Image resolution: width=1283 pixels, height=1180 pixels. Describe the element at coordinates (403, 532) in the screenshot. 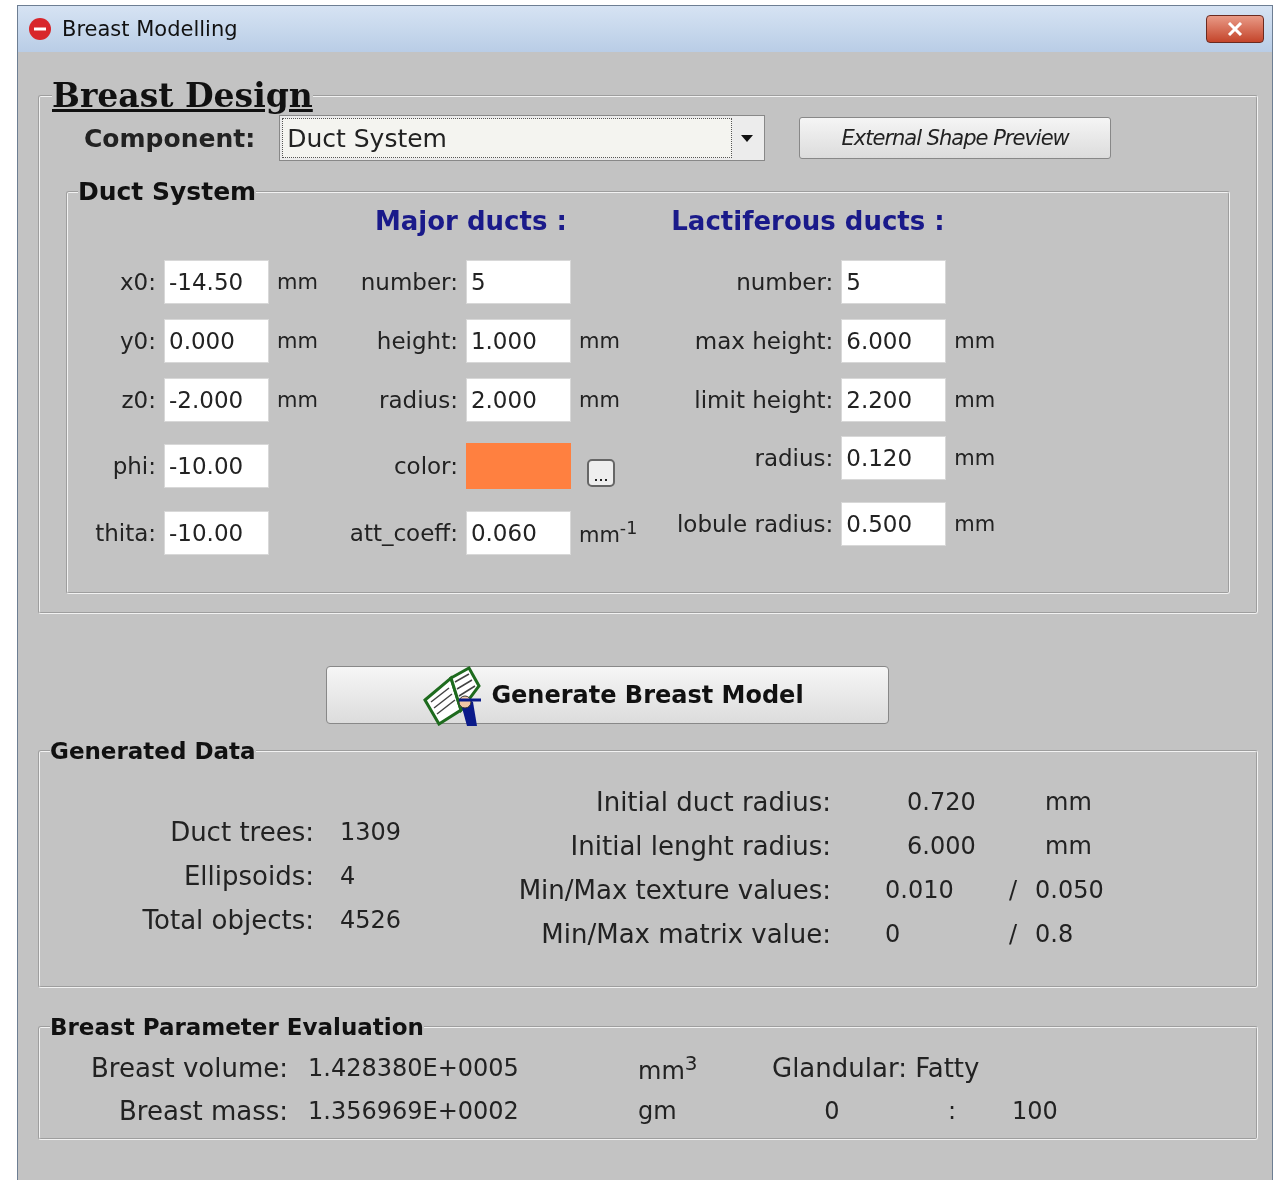

I see `field-label: att_coeff:` at that location.